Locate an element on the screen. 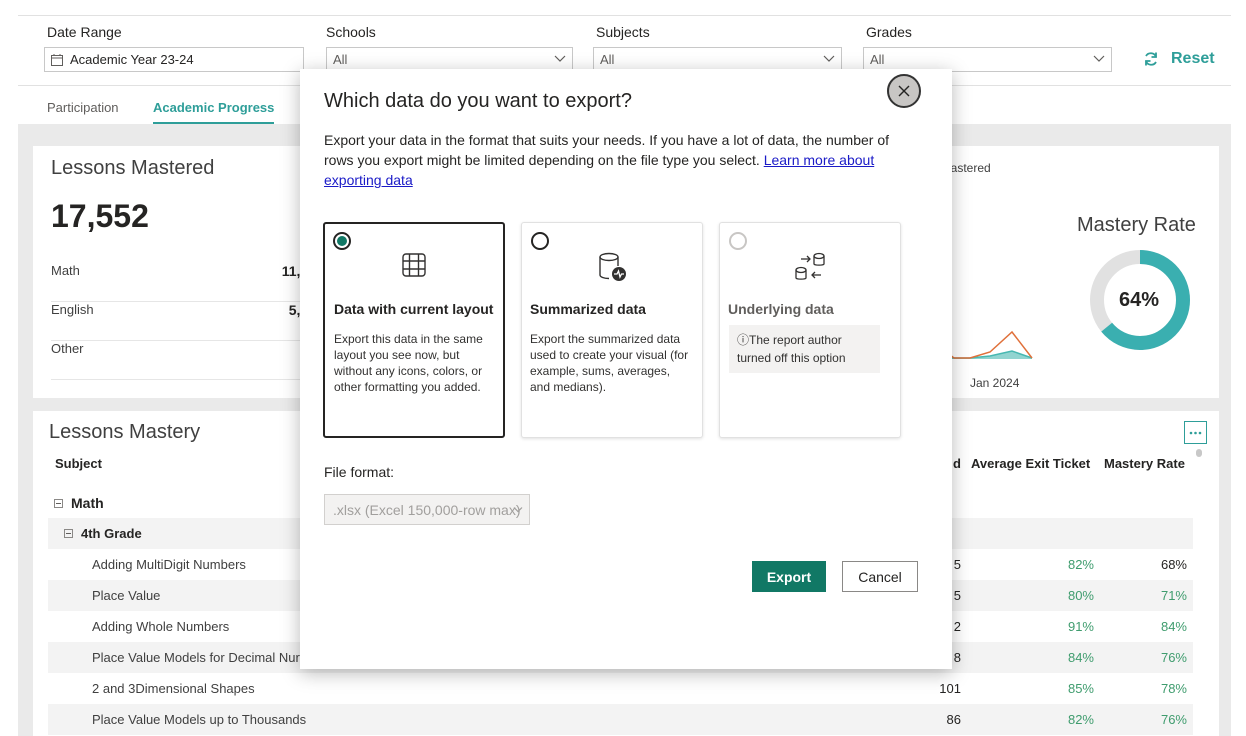 Image resolution: width=1246 pixels, height=736 pixels. vertical-scrollbar is located at coordinates (1199, 453).